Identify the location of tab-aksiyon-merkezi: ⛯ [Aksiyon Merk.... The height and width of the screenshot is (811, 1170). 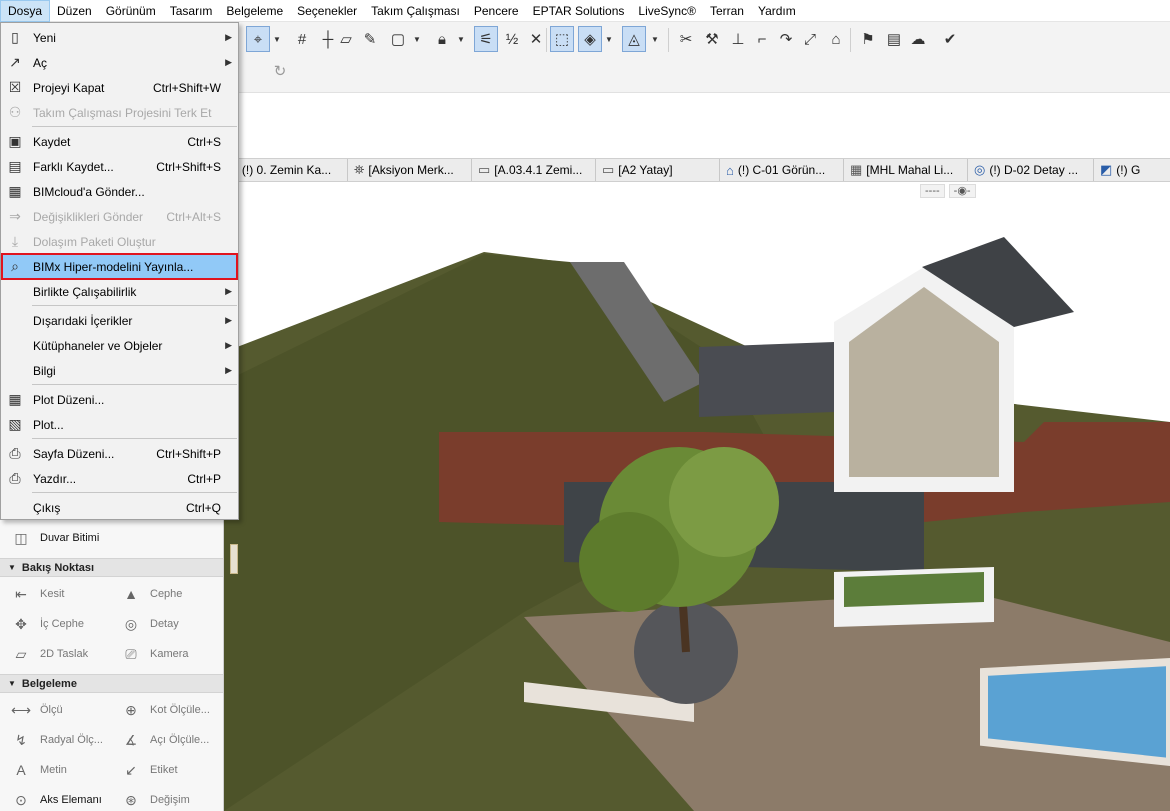
(410, 170).